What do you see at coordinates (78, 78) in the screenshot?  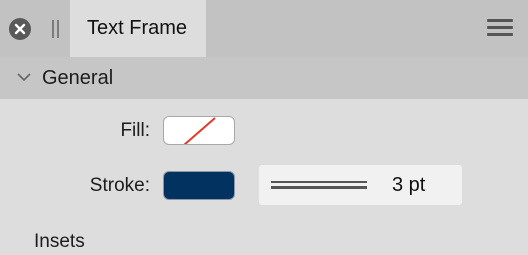 I see `section-title: General` at bounding box center [78, 78].